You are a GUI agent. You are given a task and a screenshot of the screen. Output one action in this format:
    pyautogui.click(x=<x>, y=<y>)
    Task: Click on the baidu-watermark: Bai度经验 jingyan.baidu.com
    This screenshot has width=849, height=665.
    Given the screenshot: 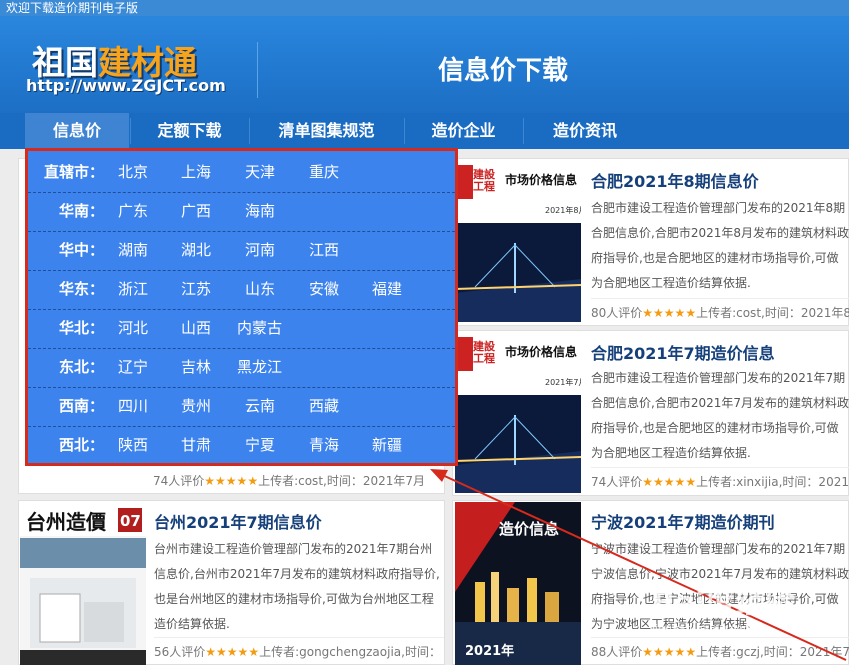 What is the action you would take?
    pyautogui.click(x=724, y=610)
    